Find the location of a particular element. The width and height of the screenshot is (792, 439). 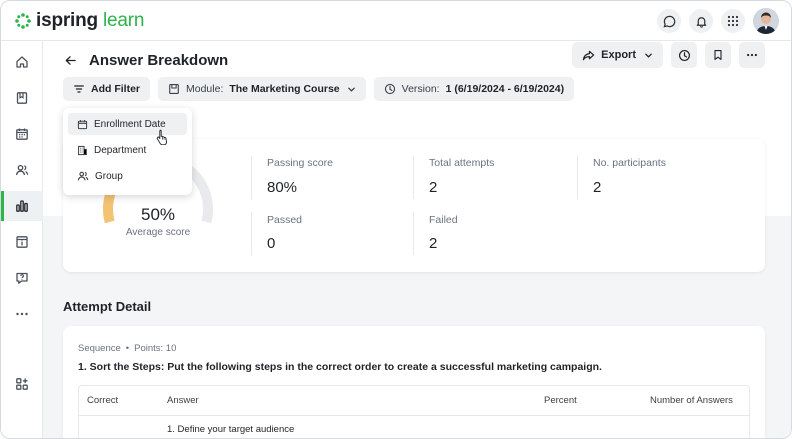

logo-text: ispring learn is located at coordinates (90, 20).